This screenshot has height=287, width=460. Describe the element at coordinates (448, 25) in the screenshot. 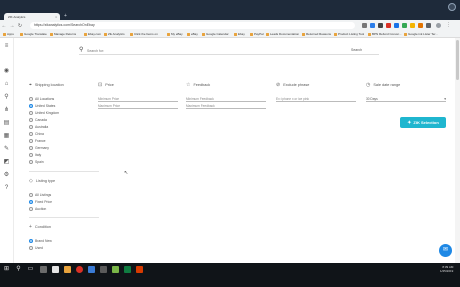

I see `menu-dots-icon: ⋮` at that location.